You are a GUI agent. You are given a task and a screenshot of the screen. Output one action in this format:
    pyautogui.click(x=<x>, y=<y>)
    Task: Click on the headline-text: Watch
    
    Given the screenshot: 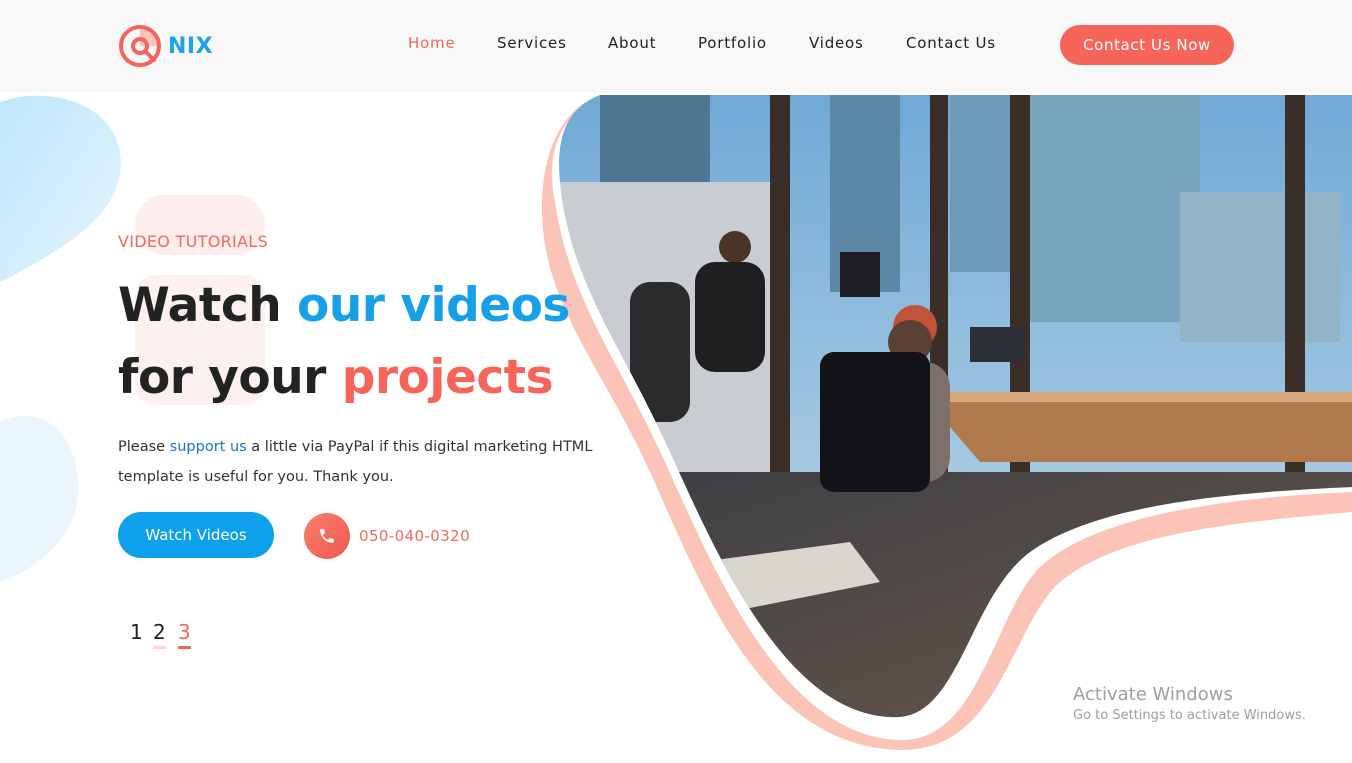 What is the action you would take?
    pyautogui.click(x=208, y=305)
    